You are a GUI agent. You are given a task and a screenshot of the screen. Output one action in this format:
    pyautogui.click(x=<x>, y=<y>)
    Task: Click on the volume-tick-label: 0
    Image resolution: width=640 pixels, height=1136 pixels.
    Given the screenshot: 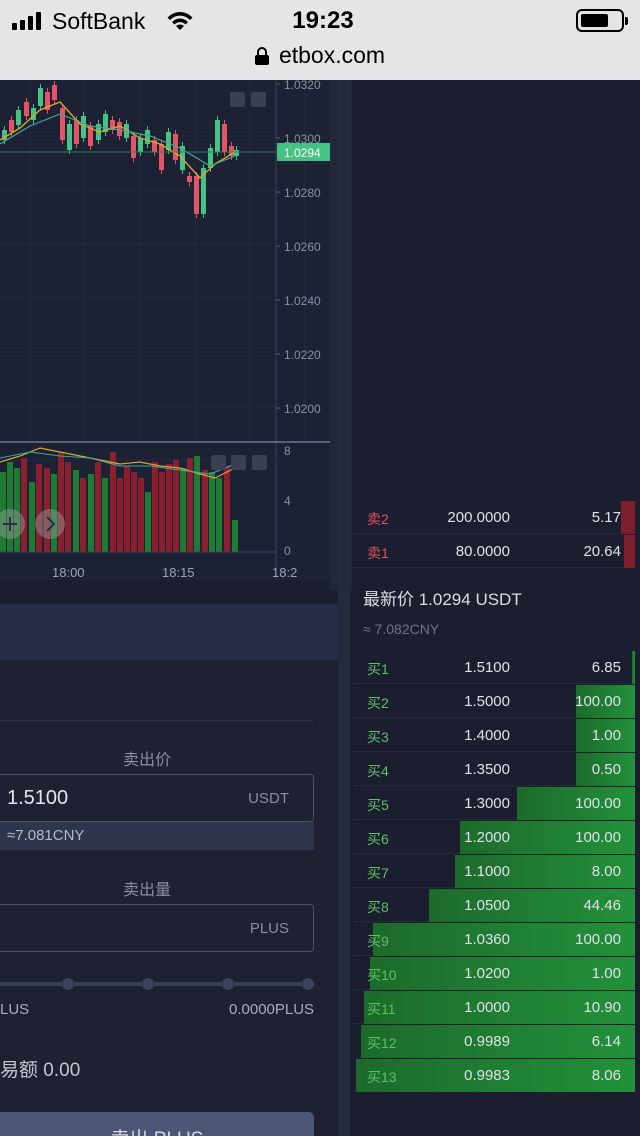 What is the action you would take?
    pyautogui.click(x=287, y=551)
    